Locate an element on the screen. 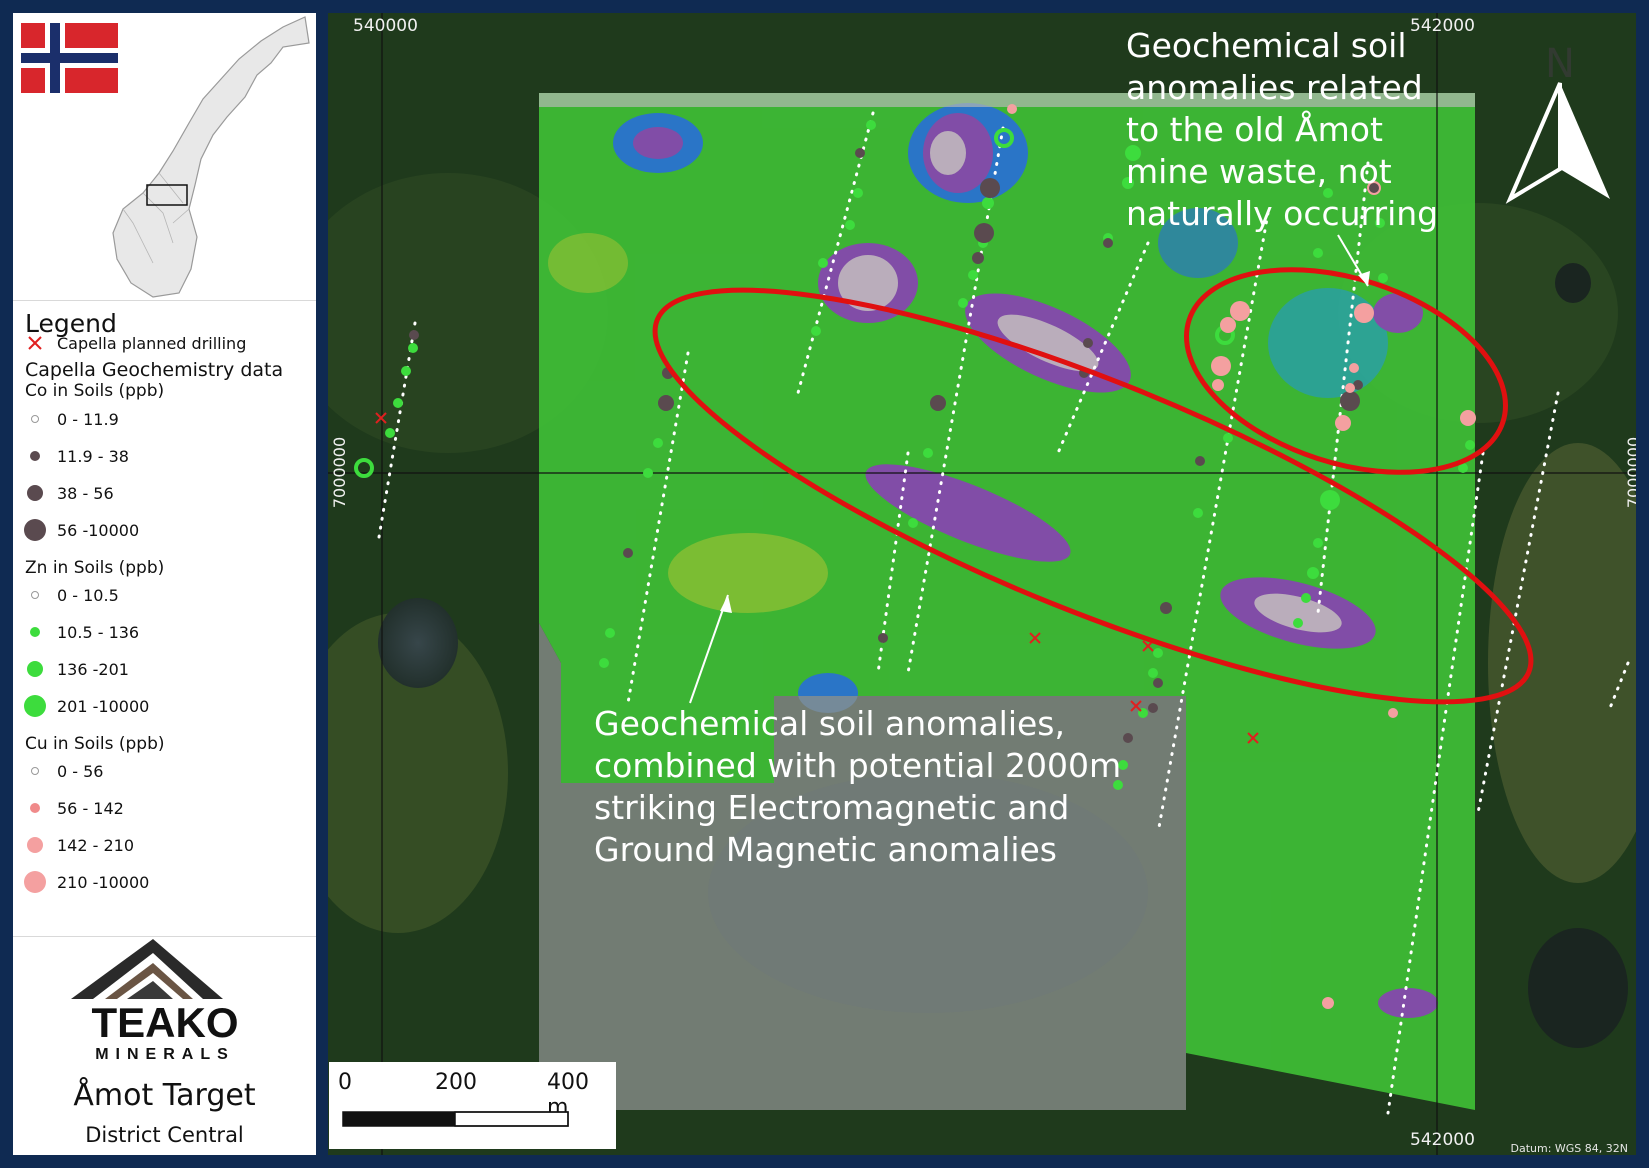 The image size is (1649, 1168). lake-right-top is located at coordinates (1573, 283).